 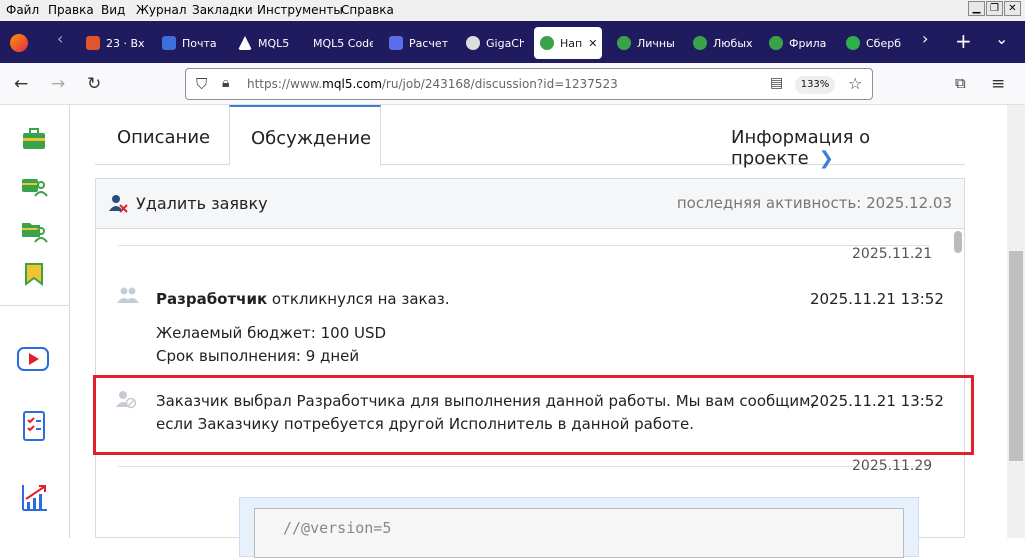 What do you see at coordinates (33, 359) in the screenshot?
I see `video-play-icon` at bounding box center [33, 359].